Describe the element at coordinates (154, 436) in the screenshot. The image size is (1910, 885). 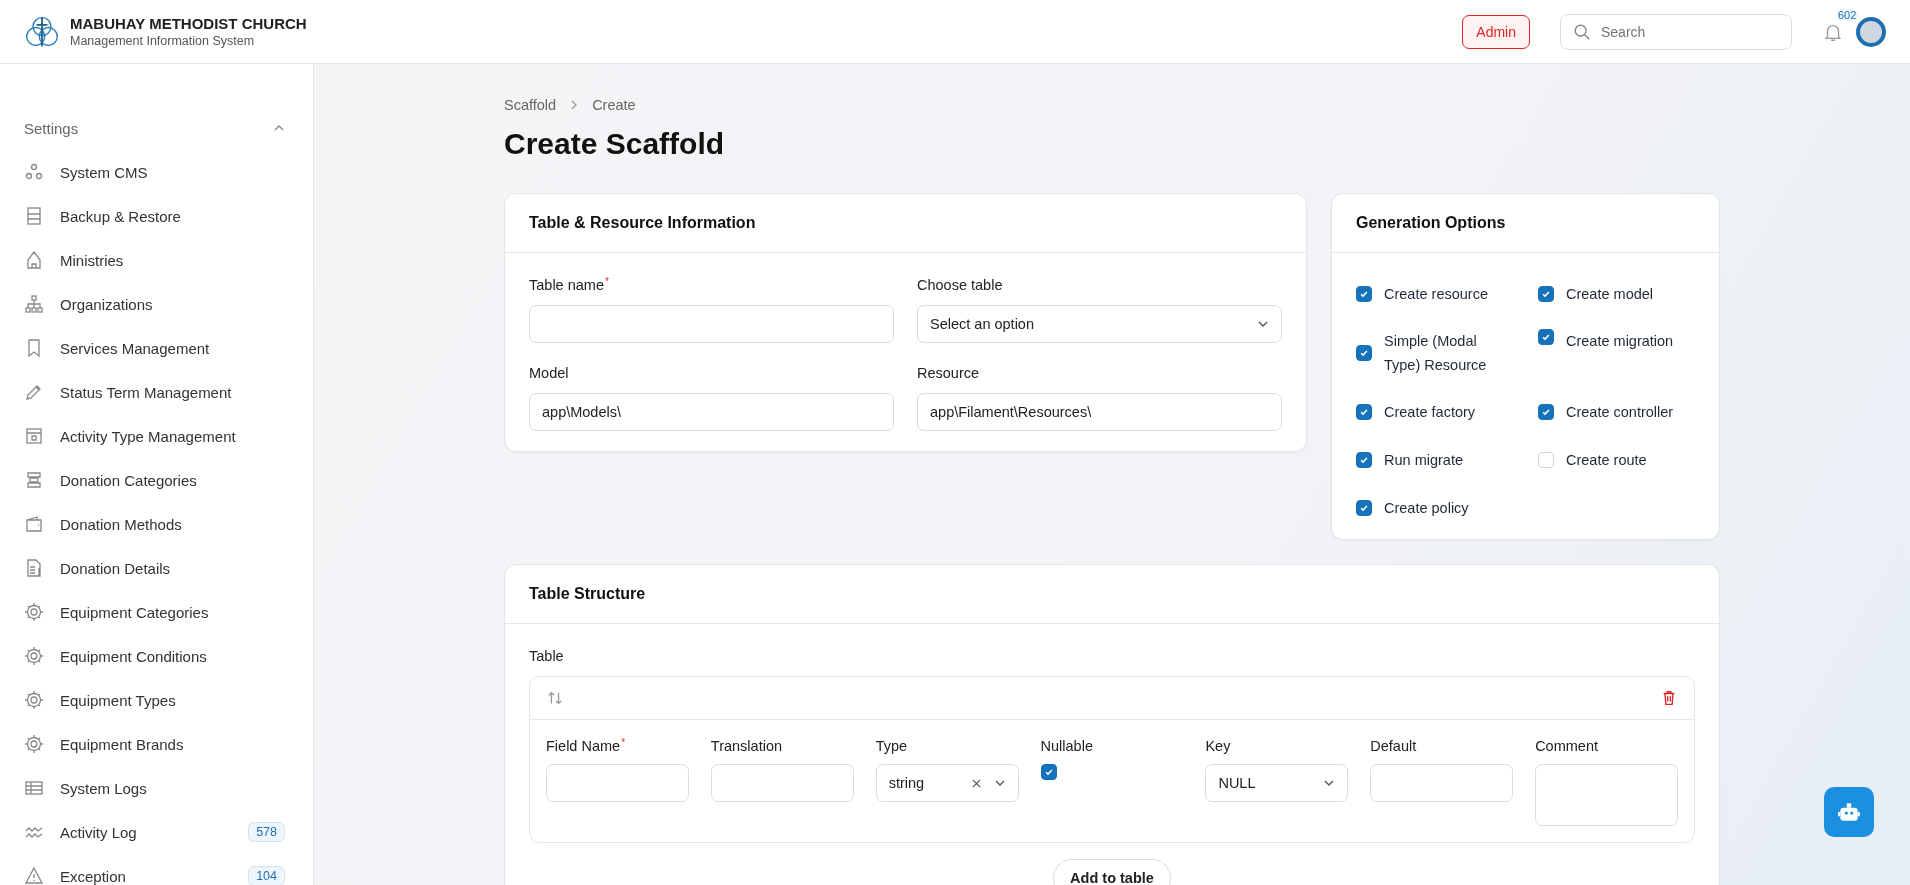
I see `sidebar-item: Activity Type Management` at that location.